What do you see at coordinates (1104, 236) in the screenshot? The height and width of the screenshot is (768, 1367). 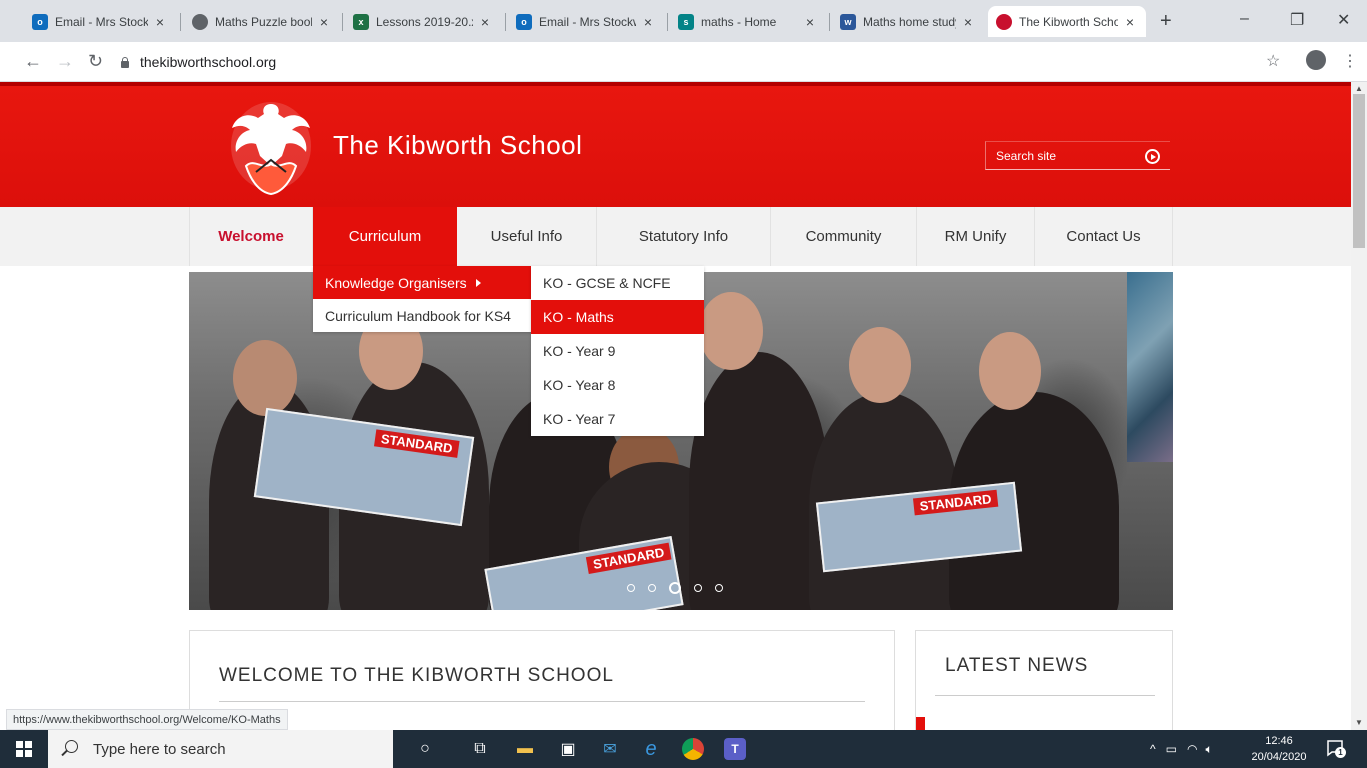 I see `nav-contact-us: Contact Us` at bounding box center [1104, 236].